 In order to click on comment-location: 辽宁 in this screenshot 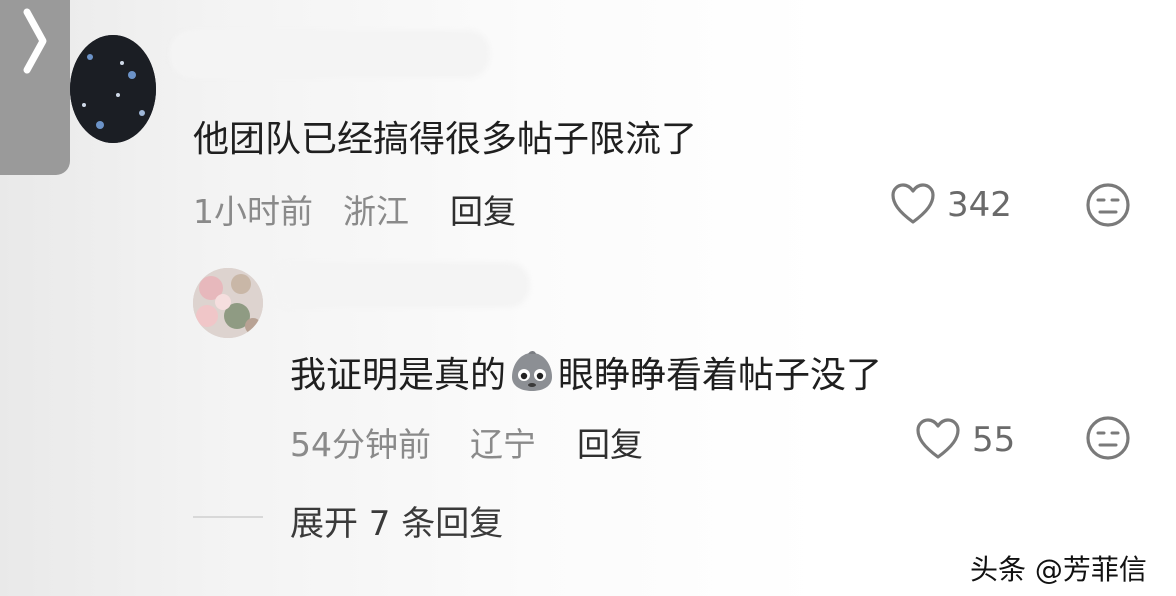, I will do `click(503, 444)`.